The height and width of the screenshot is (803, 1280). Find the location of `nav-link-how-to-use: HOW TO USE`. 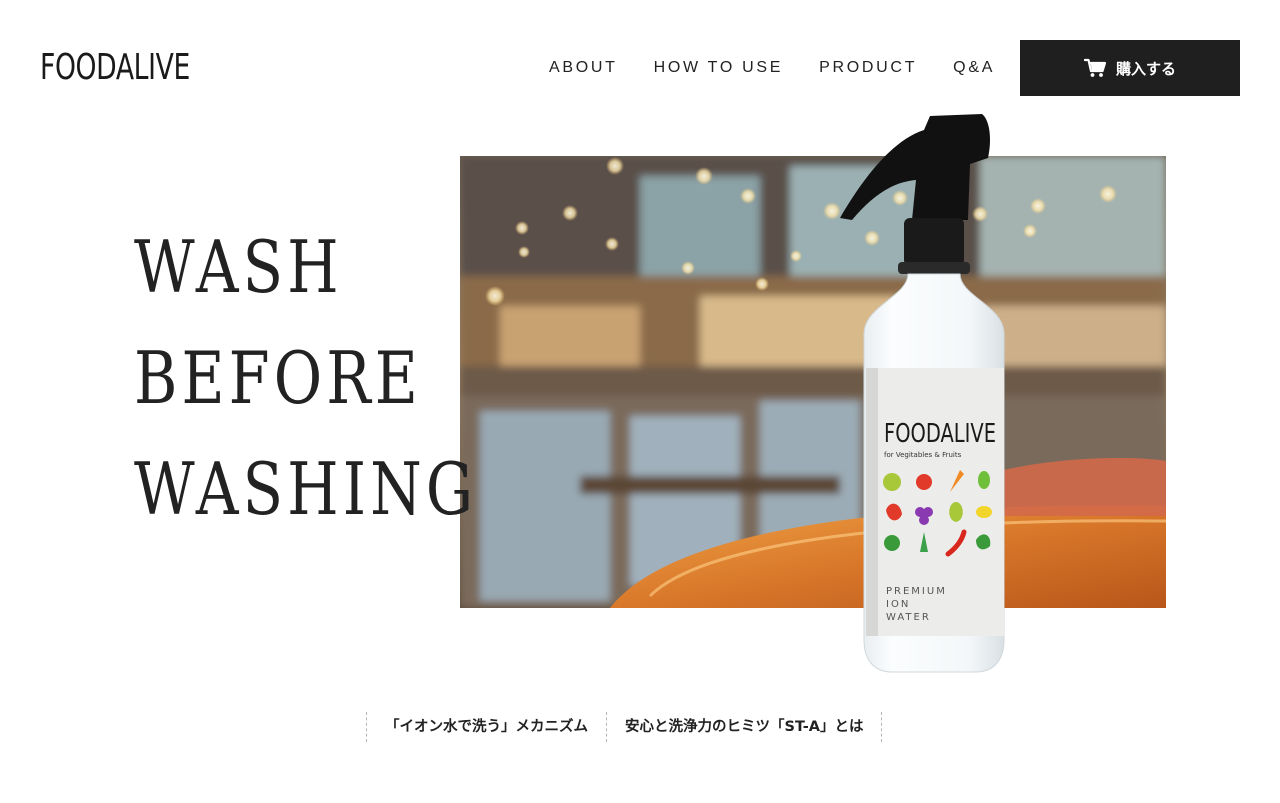

nav-link-how-to-use: HOW TO USE is located at coordinates (719, 68).